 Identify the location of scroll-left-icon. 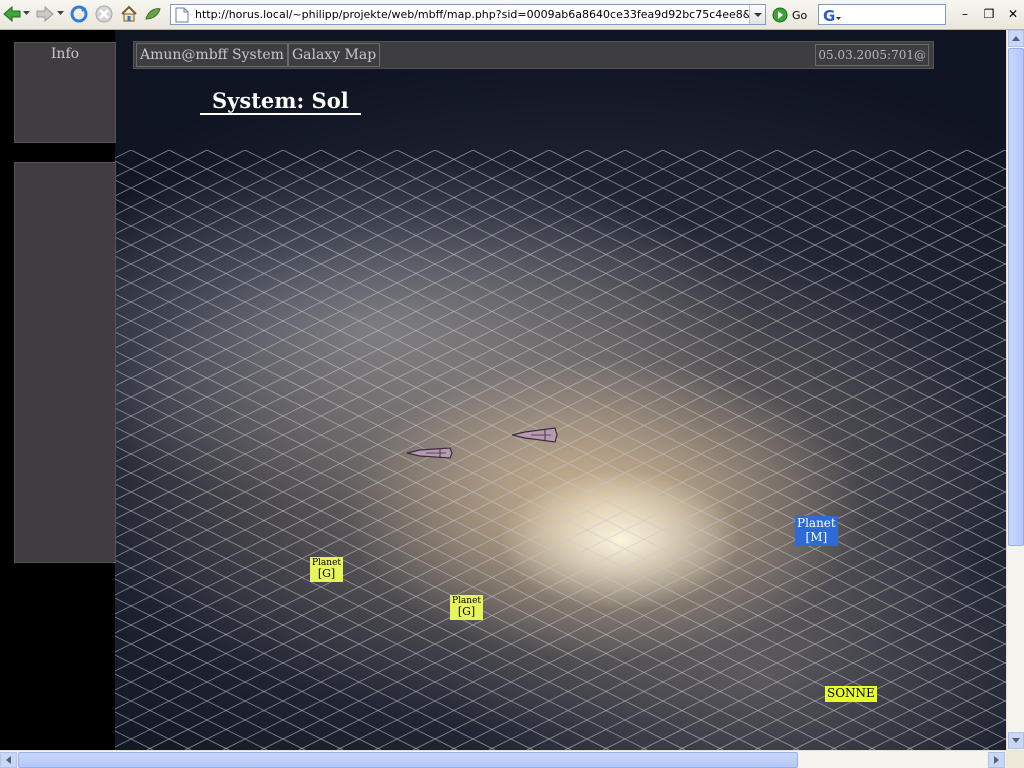
(8, 760).